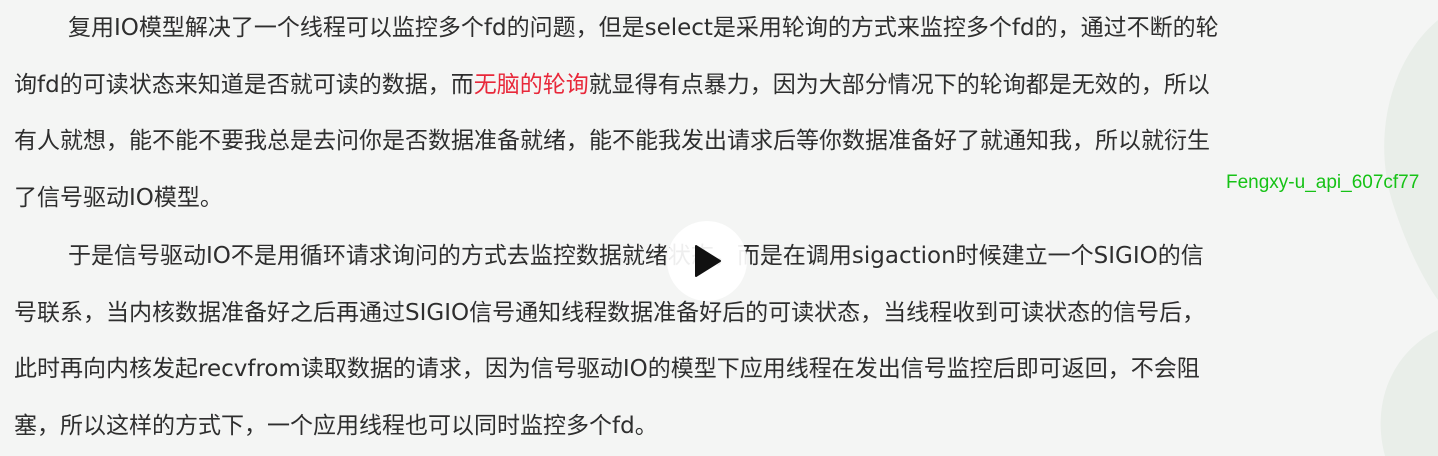  I want to click on video-play-button, so click(707, 261).